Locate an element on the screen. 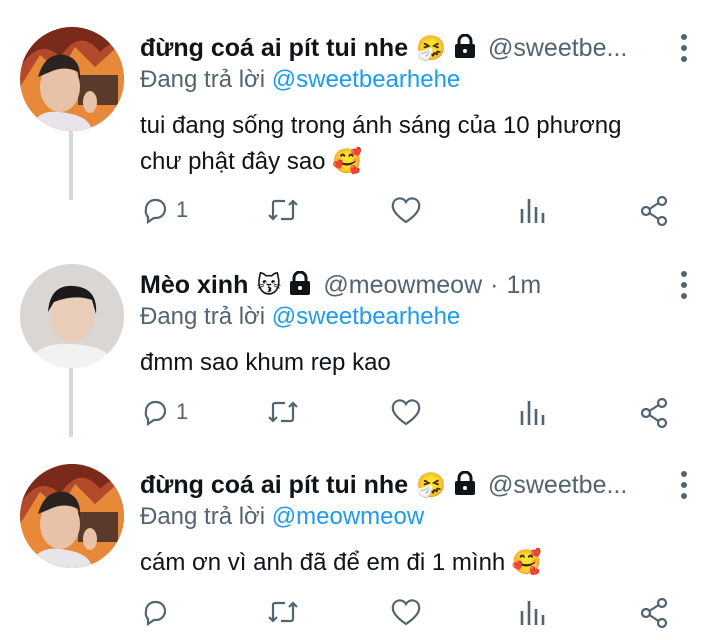 The image size is (720, 640). timestamp: 1m is located at coordinates (523, 285).